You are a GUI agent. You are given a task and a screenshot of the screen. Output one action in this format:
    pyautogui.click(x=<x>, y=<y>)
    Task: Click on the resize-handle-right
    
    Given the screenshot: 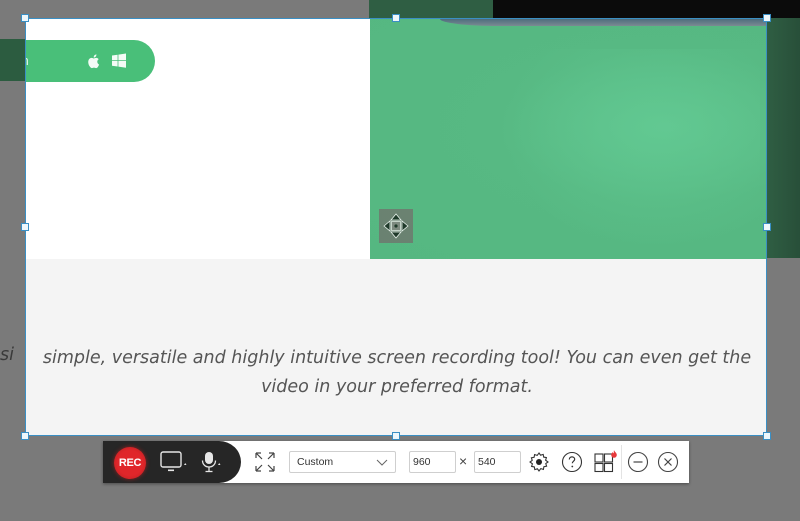 What is the action you would take?
    pyautogui.click(x=767, y=227)
    